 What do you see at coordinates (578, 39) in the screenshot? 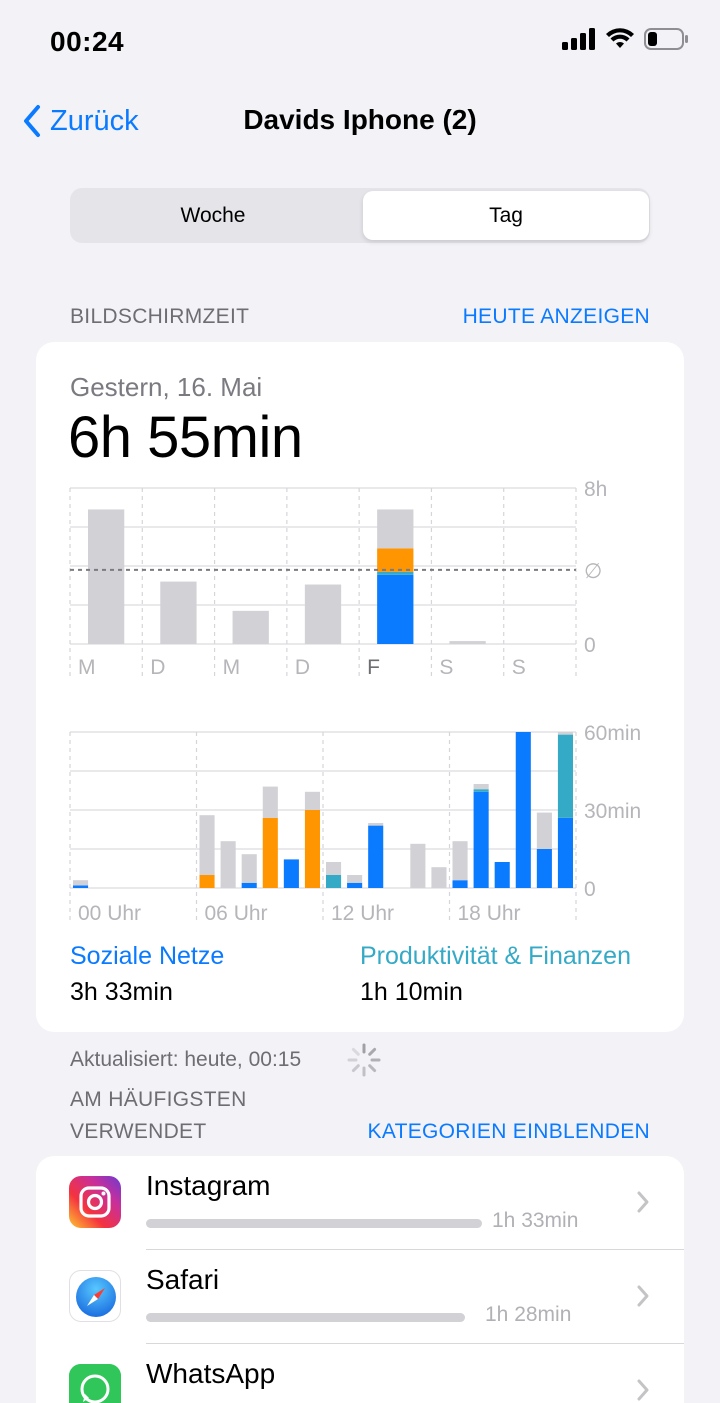
I see `cellular-signal-icon` at bounding box center [578, 39].